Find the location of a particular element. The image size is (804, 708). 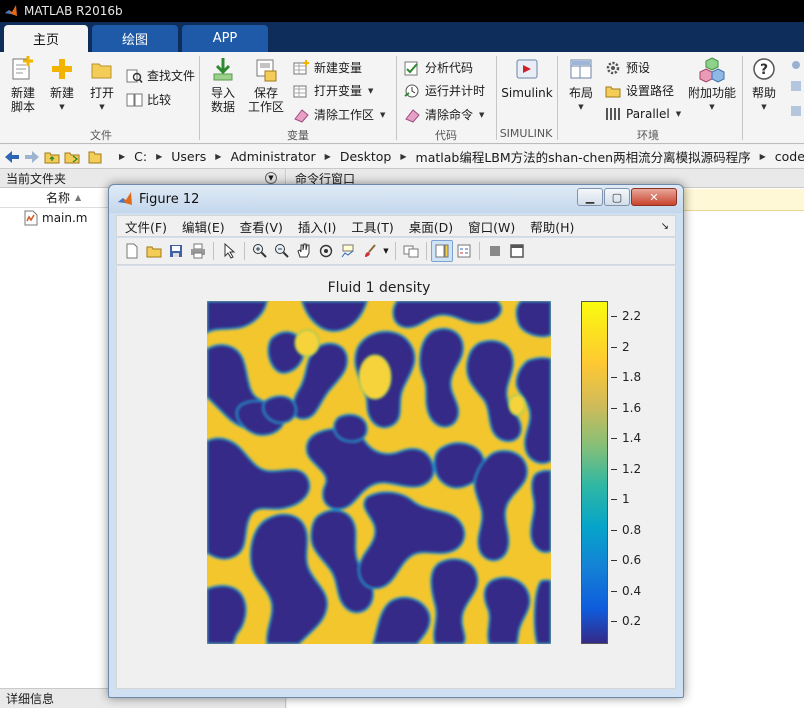

set-path-button: 设置路径 is located at coordinates (639, 90).